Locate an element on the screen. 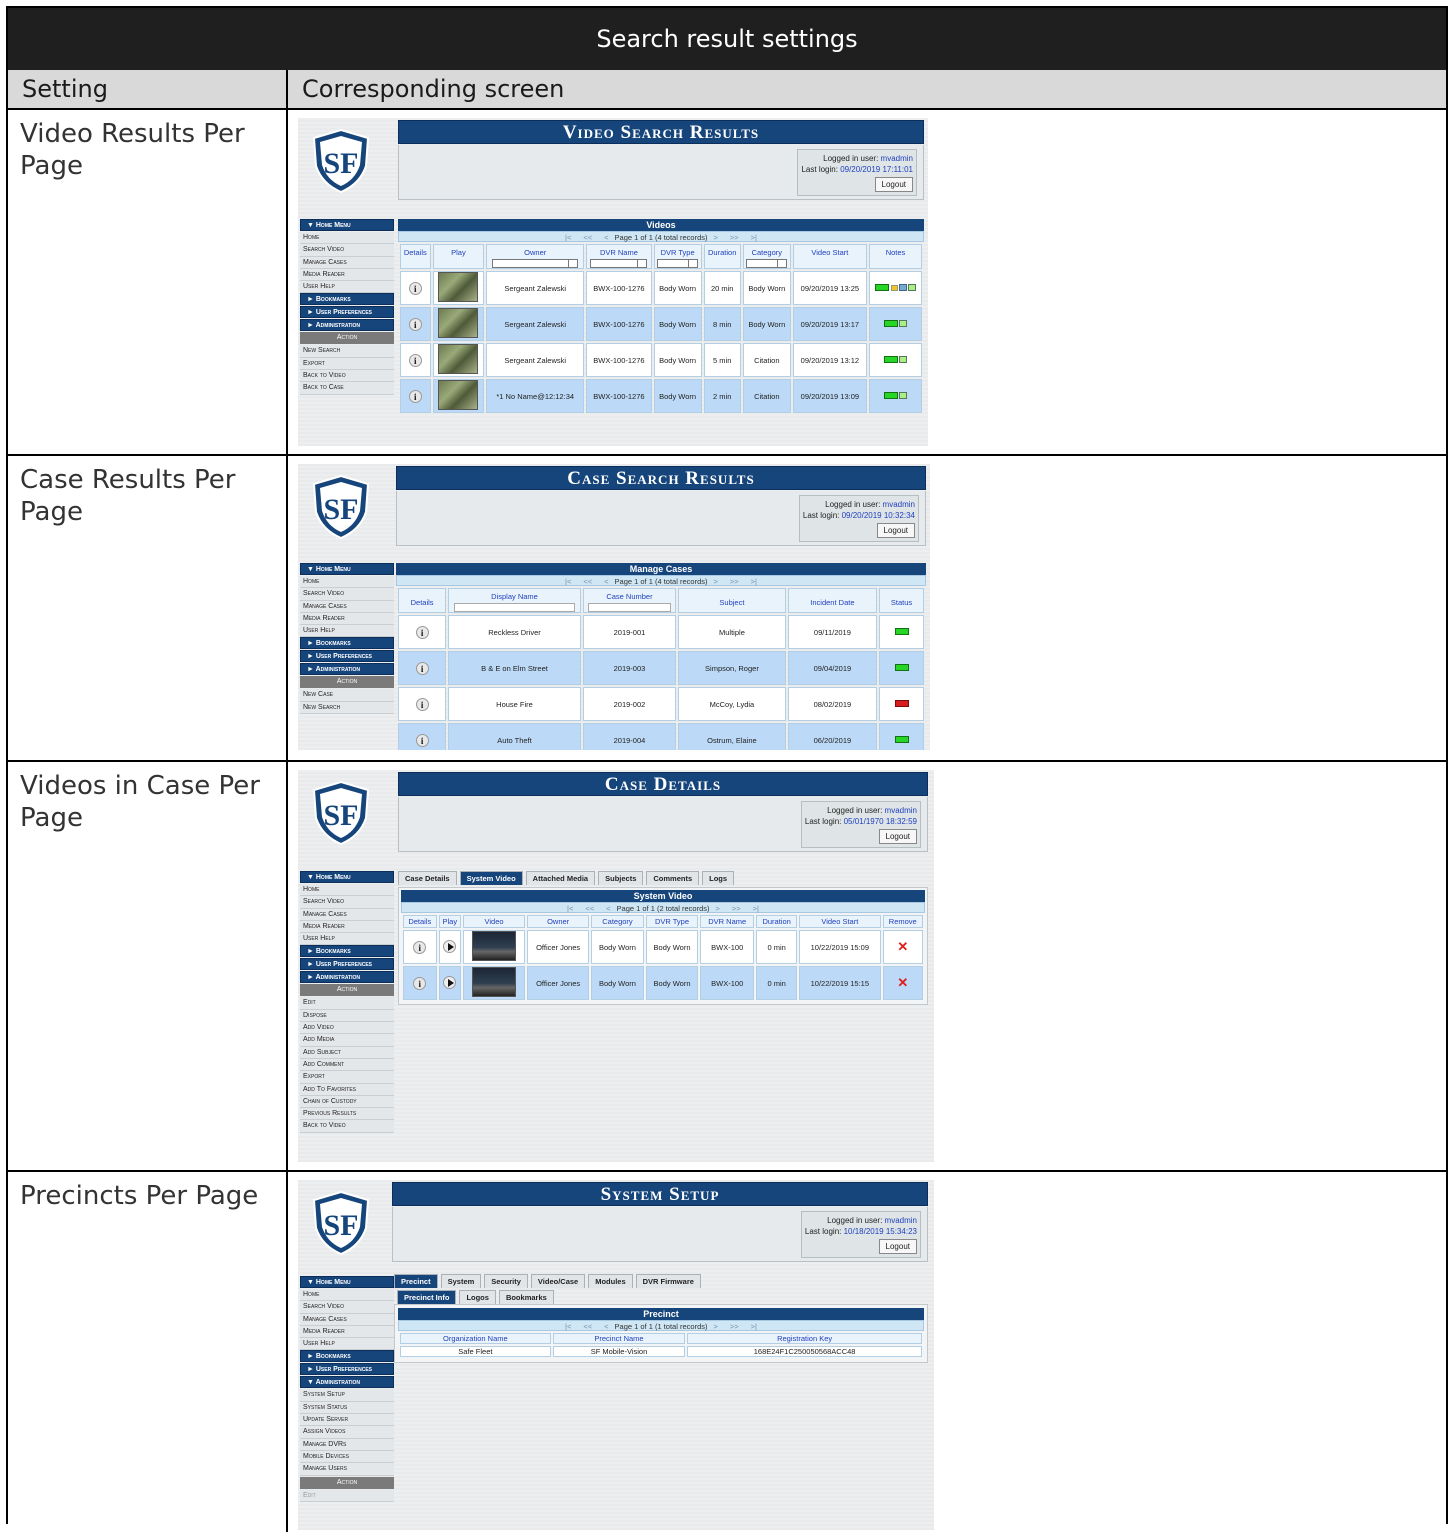 This screenshot has height=1532, width=1450. col-details: Details is located at coordinates (422, 600).